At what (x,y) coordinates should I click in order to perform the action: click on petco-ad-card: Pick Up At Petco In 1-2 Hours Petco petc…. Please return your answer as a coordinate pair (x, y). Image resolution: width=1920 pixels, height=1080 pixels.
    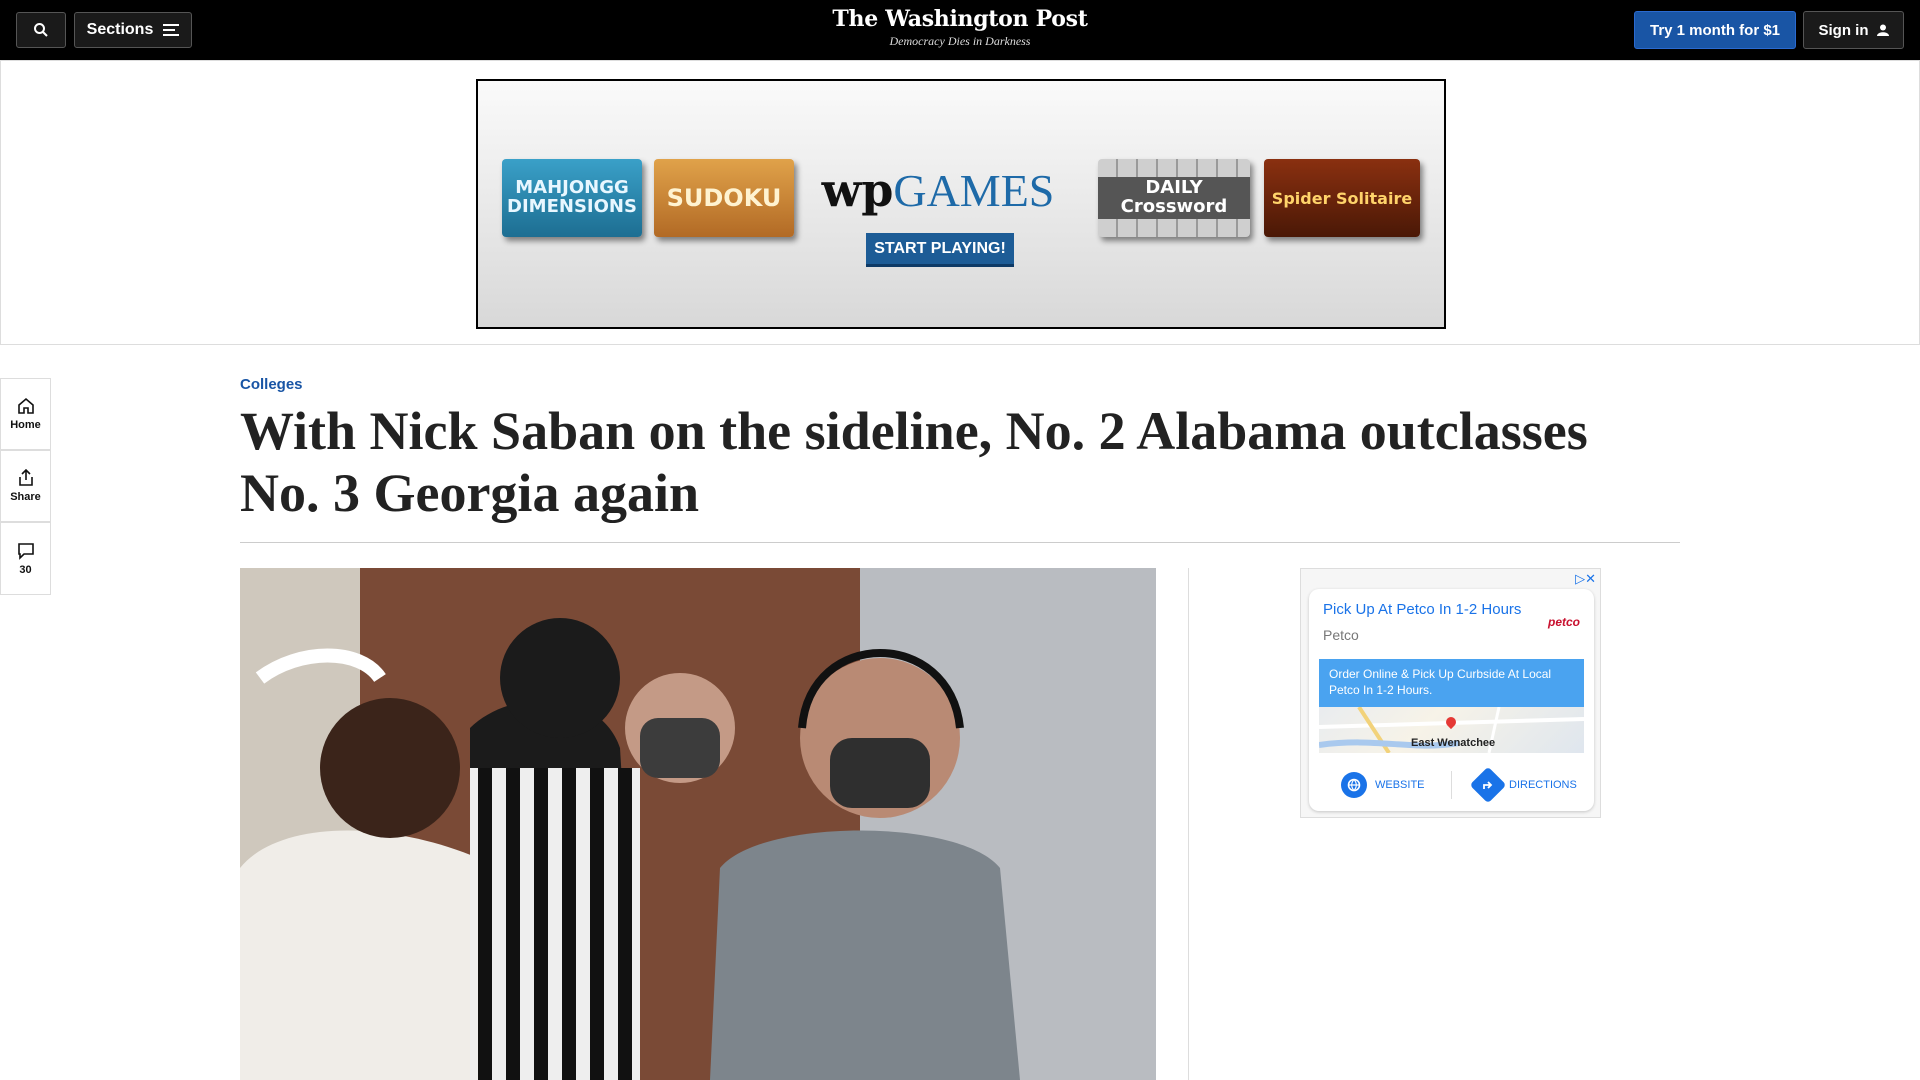
    Looking at the image, I should click on (1451, 700).